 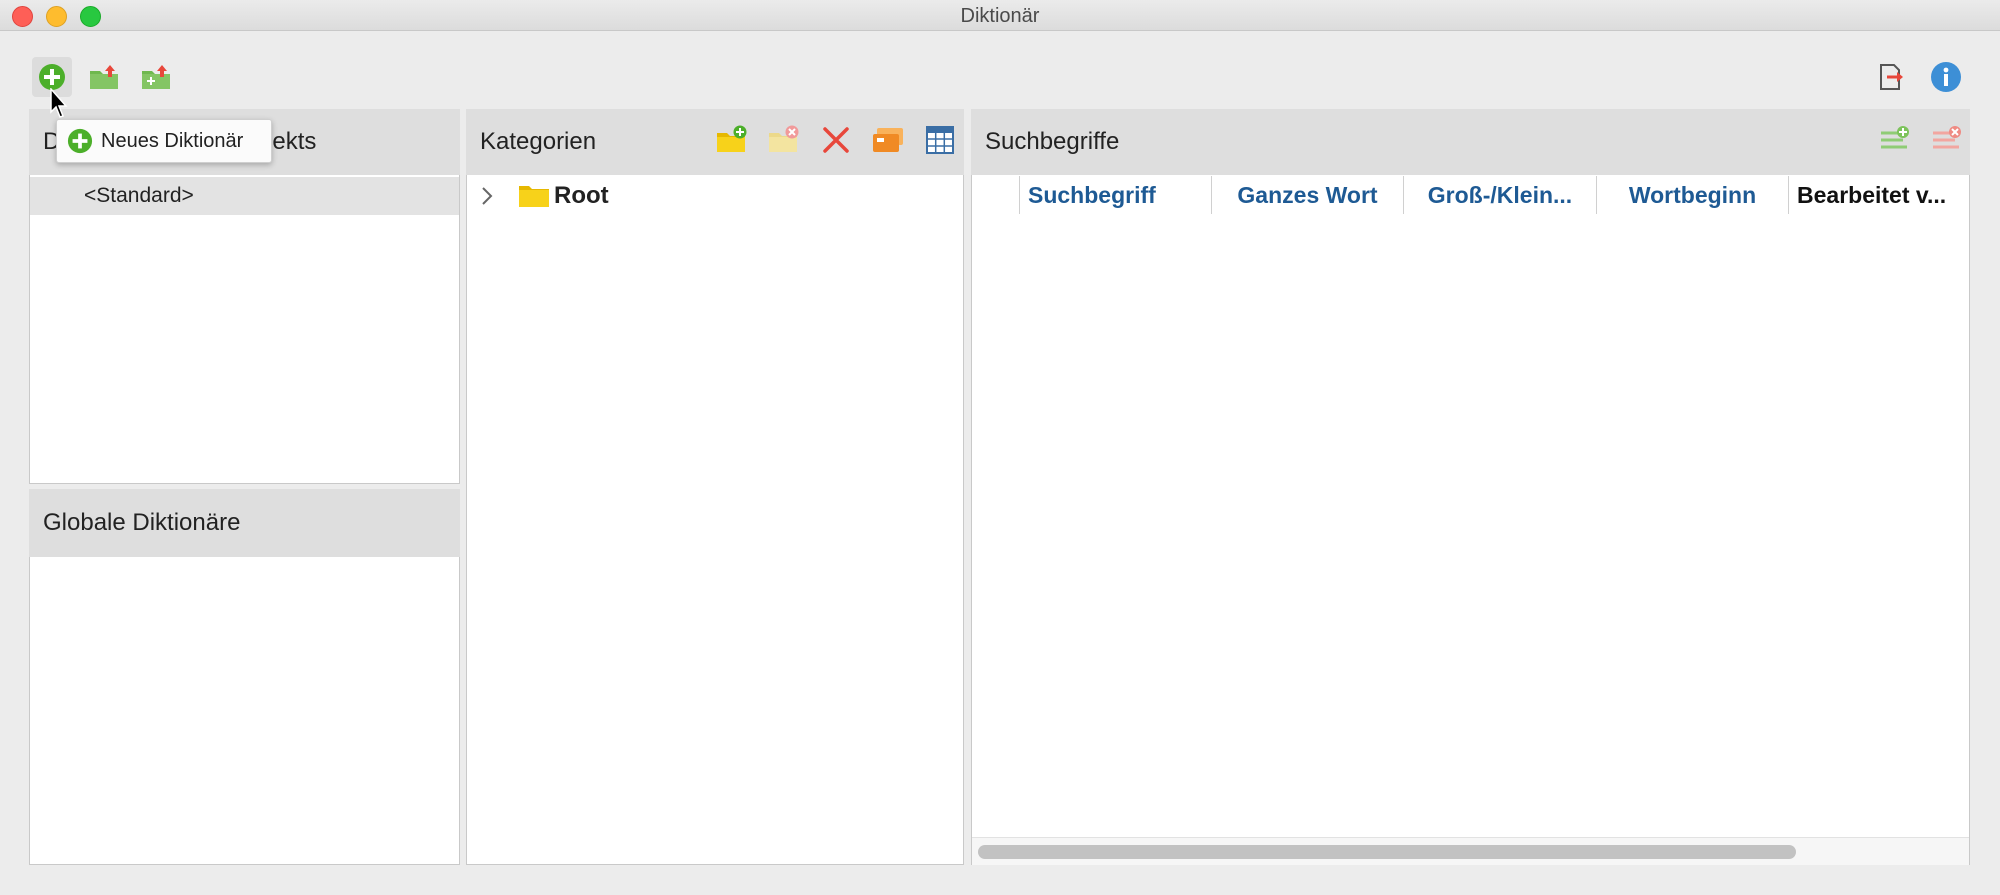 I want to click on project-dictionaries-header-end: ekts, so click(x=294, y=141).